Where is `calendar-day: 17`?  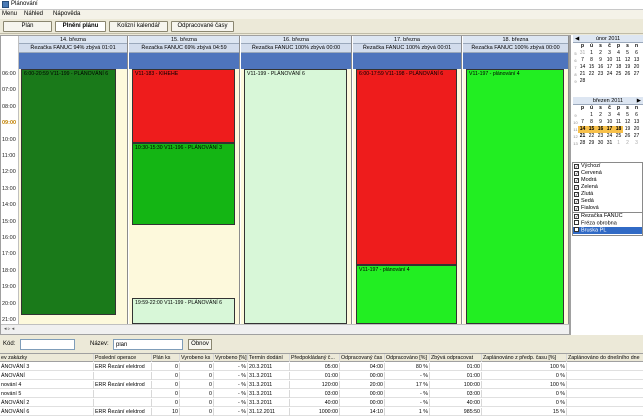
calendar-day: 17 is located at coordinates (609, 67).